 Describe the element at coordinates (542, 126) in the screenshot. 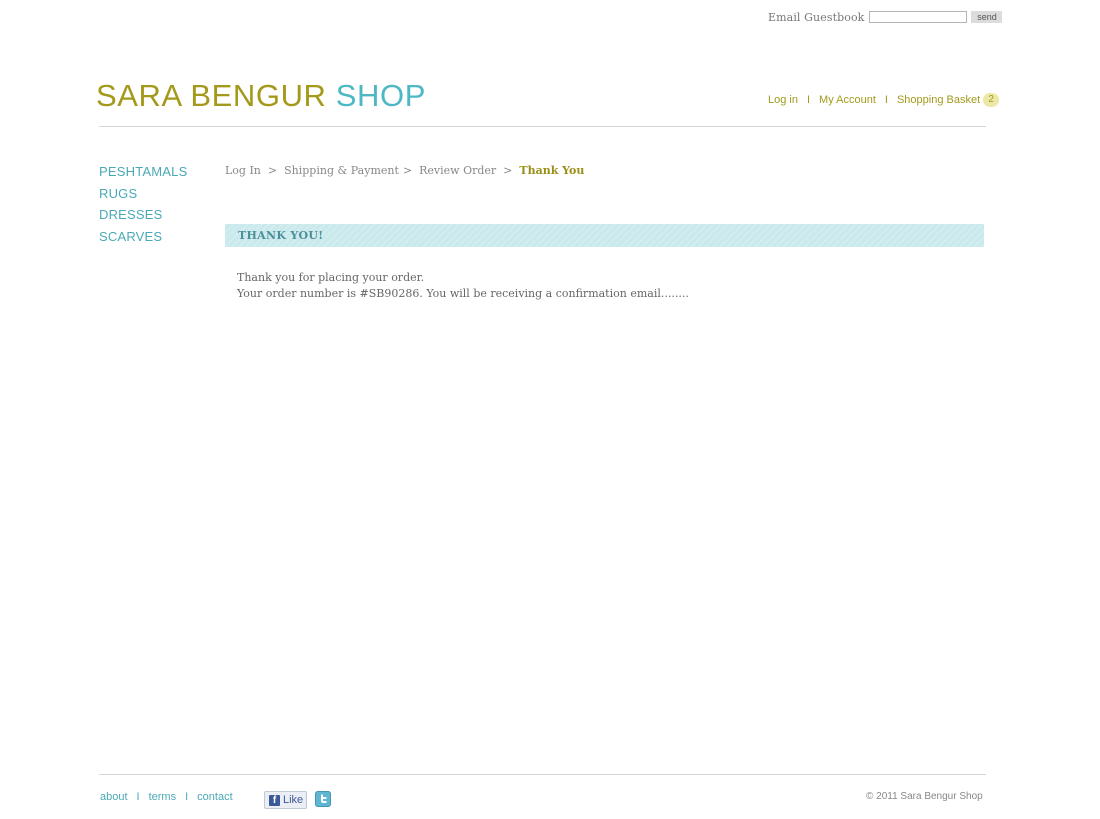

I see `header-divider` at that location.